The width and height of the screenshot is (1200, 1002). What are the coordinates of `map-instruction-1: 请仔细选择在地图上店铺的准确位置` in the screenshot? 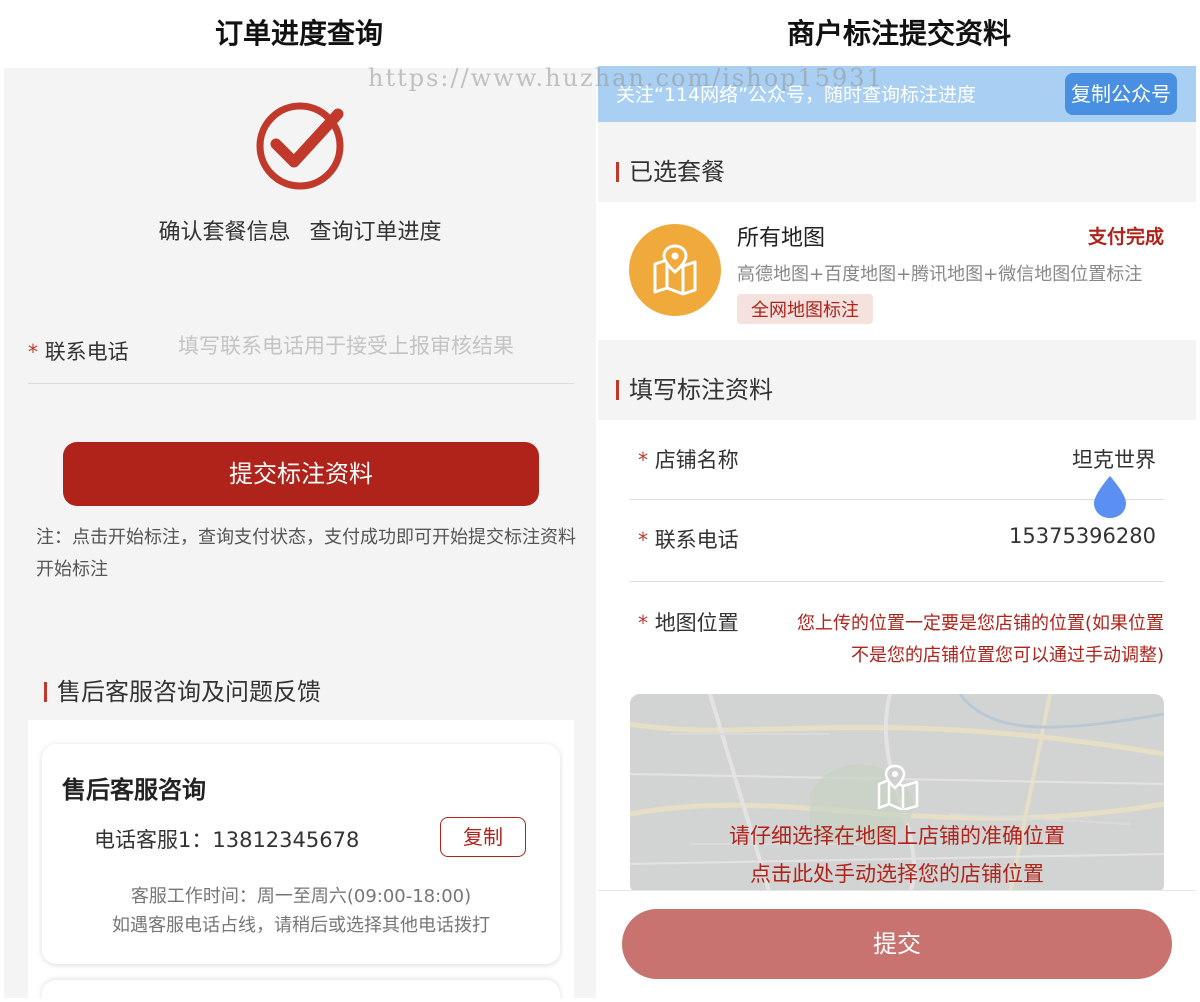 It's located at (897, 836).